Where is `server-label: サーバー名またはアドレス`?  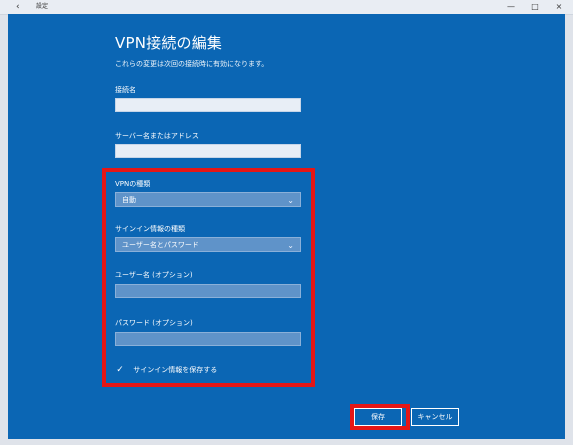 server-label: サーバー名またはアドレス is located at coordinates (157, 136).